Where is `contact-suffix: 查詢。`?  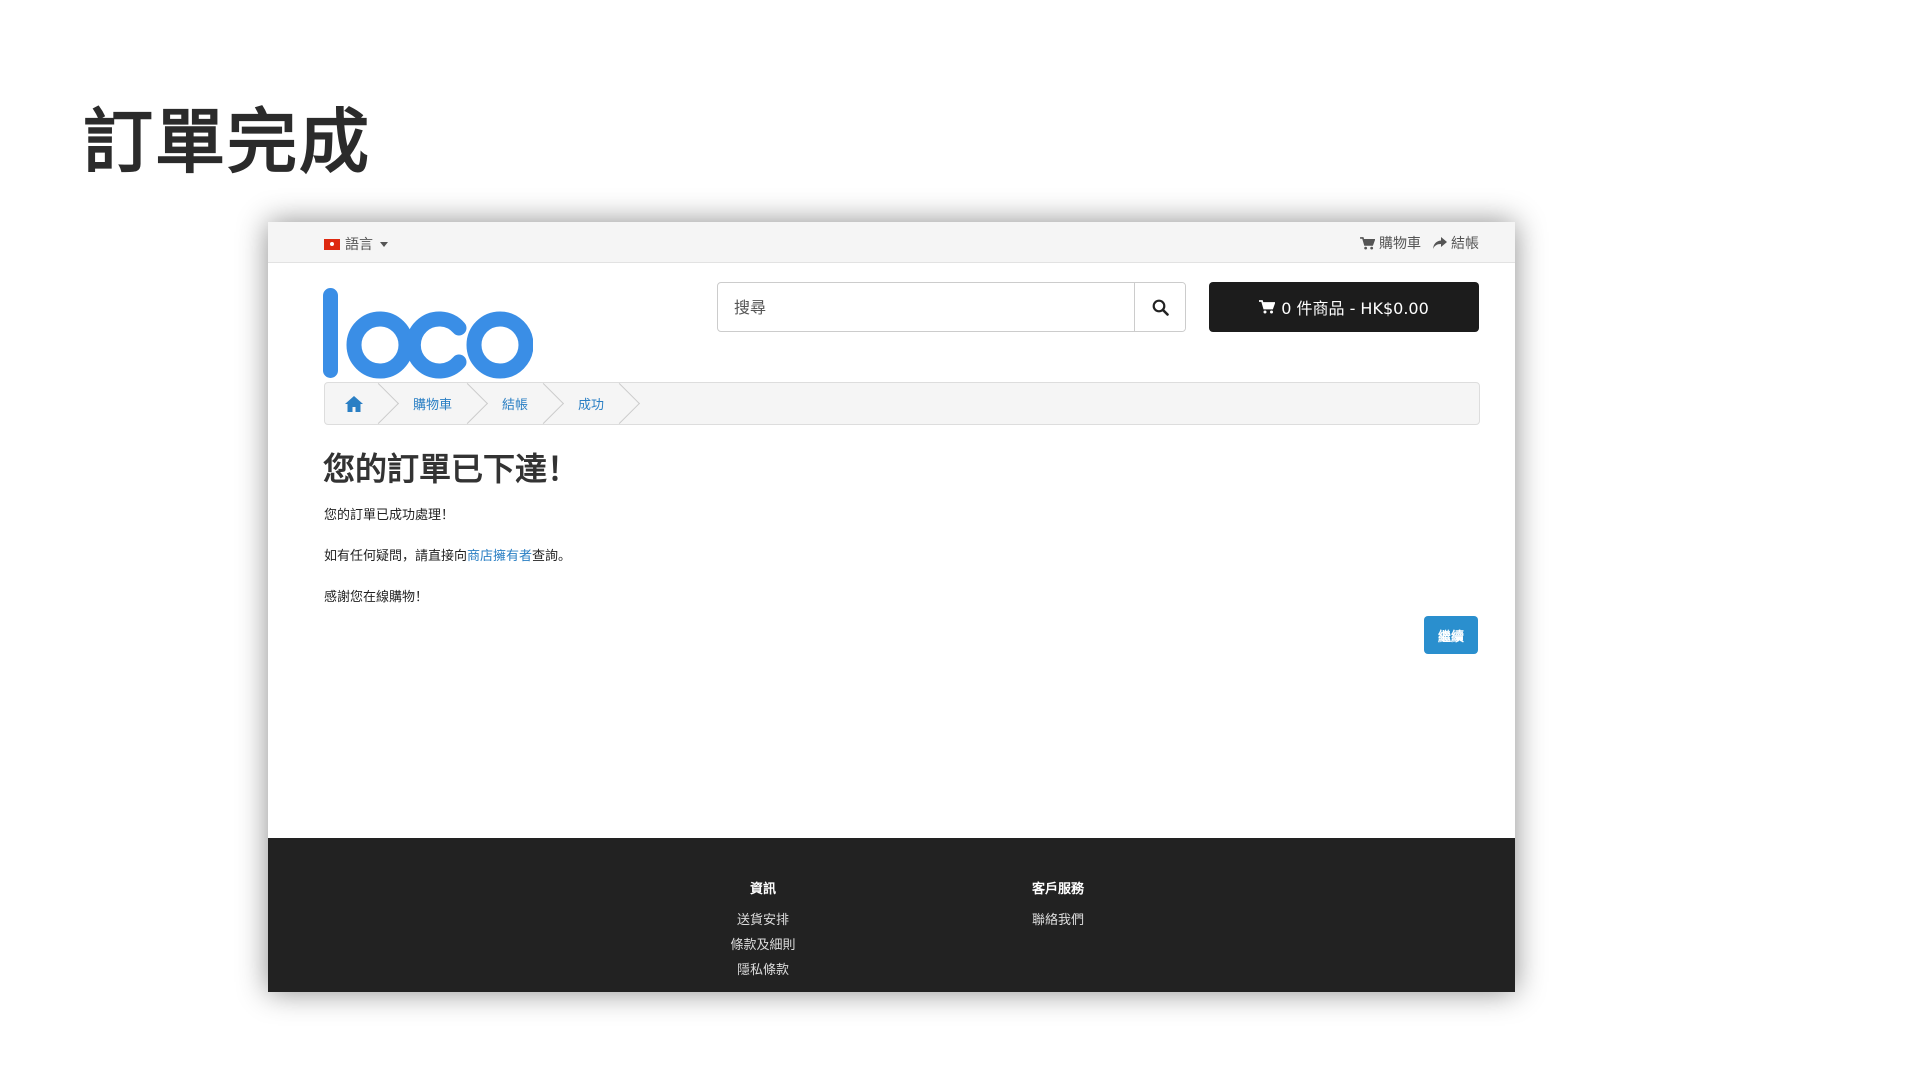
contact-suffix: 查詢。 is located at coordinates (552, 556).